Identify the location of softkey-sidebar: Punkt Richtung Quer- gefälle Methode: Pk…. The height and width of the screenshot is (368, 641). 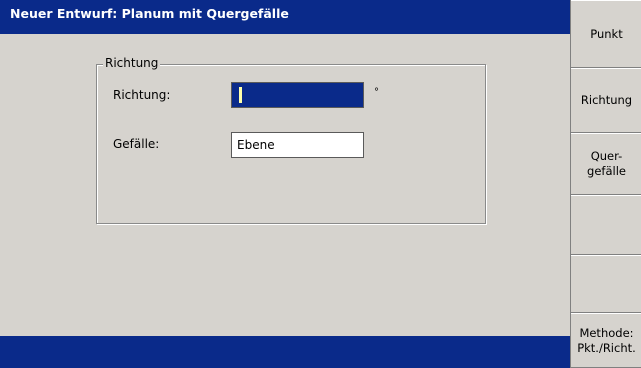
(605, 184).